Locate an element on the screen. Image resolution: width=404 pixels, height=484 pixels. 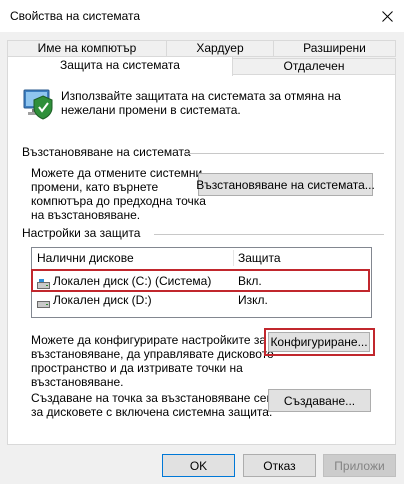
tab-remote: Отдалечен is located at coordinates (314, 66).